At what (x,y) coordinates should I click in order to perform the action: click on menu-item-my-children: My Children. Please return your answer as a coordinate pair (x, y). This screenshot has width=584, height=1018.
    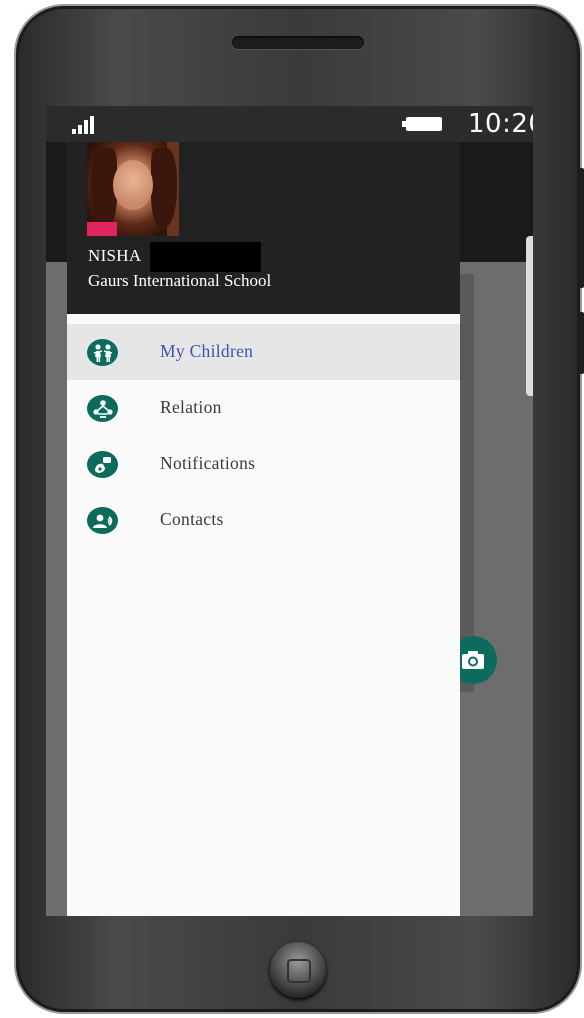
    Looking at the image, I should click on (263, 352).